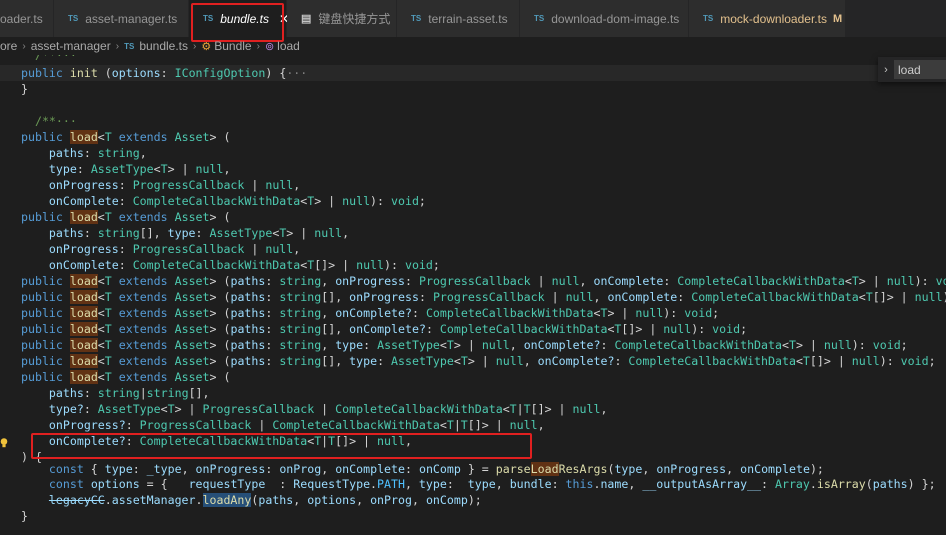 The height and width of the screenshot is (535, 946). Describe the element at coordinates (143, 393) in the screenshot. I see `code-token: |` at that location.